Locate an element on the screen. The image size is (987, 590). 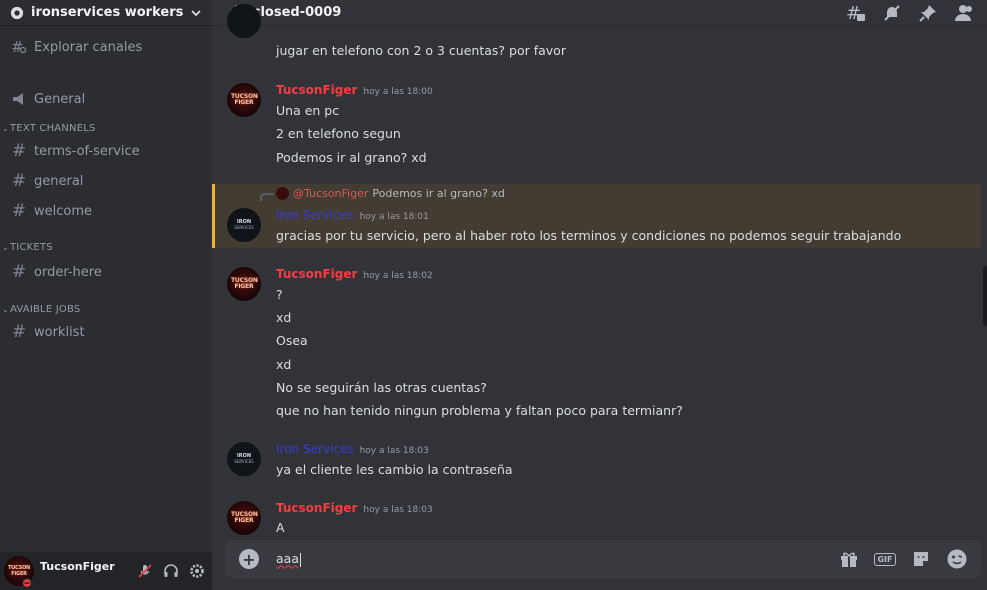
channel-label: welcome is located at coordinates (63, 211).